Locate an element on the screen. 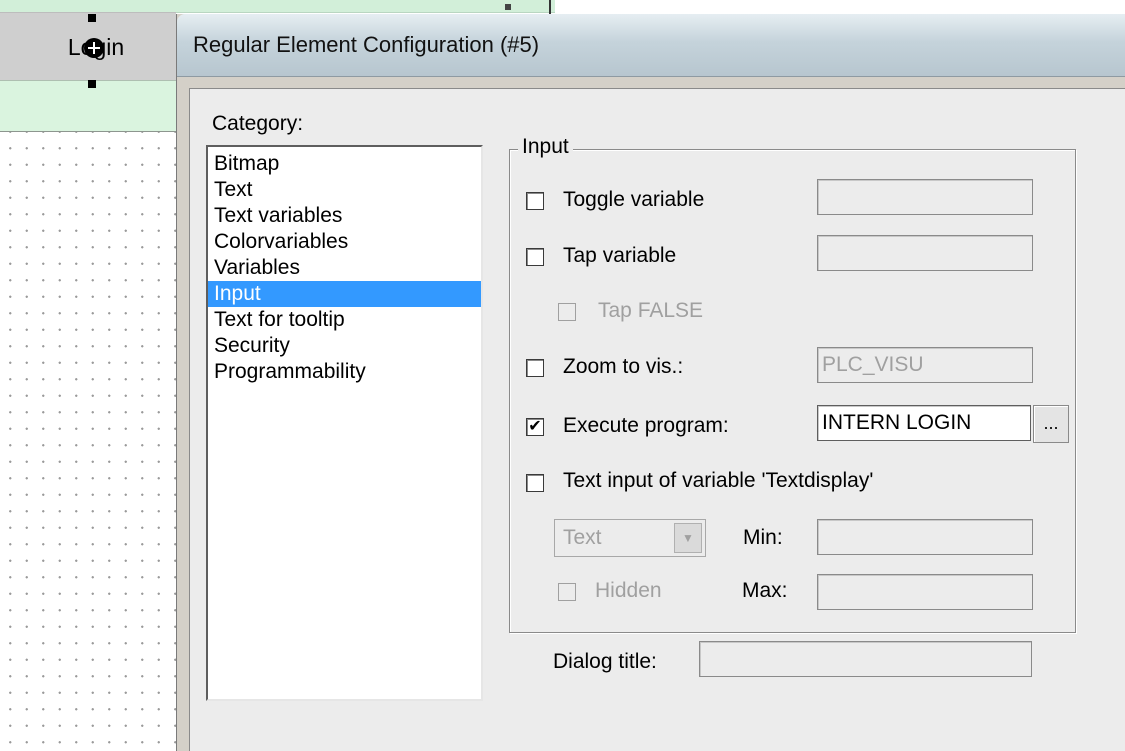  category-item-bitmap: Bitmap is located at coordinates (344, 164).